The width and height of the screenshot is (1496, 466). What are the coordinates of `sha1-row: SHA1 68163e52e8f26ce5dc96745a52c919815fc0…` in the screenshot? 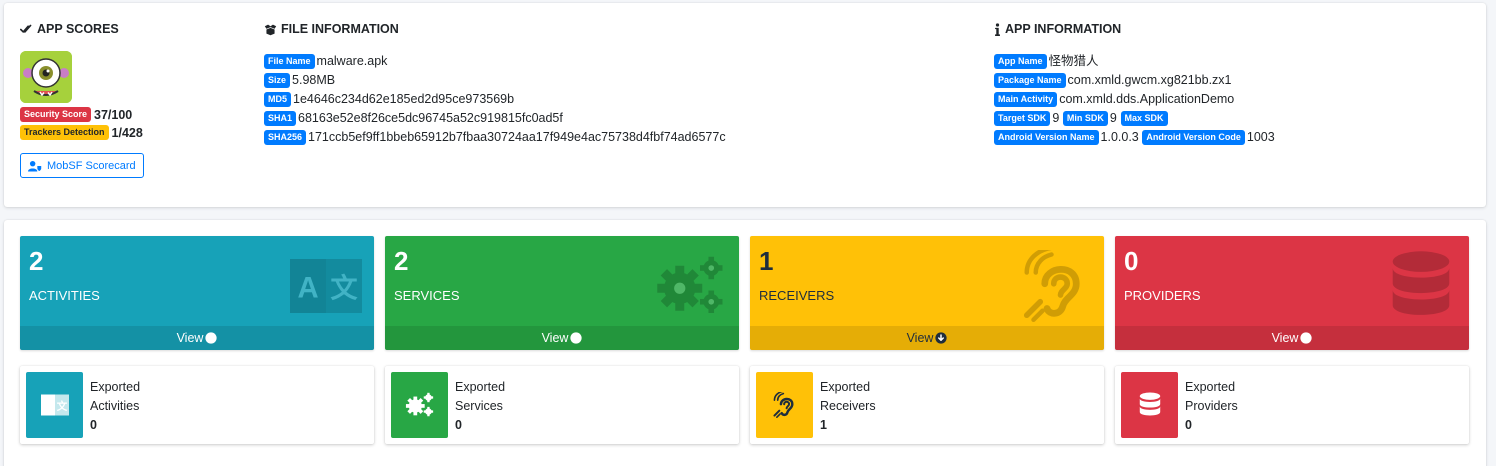 It's located at (495, 117).